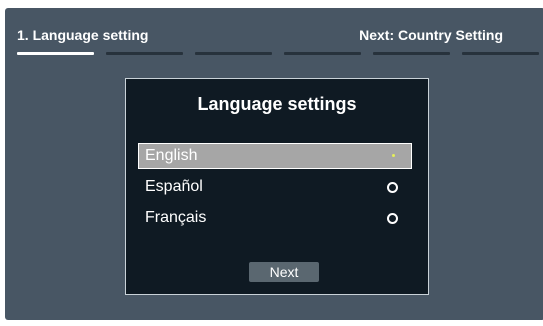  Describe the element at coordinates (284, 272) in the screenshot. I see `next-button: Next` at that location.